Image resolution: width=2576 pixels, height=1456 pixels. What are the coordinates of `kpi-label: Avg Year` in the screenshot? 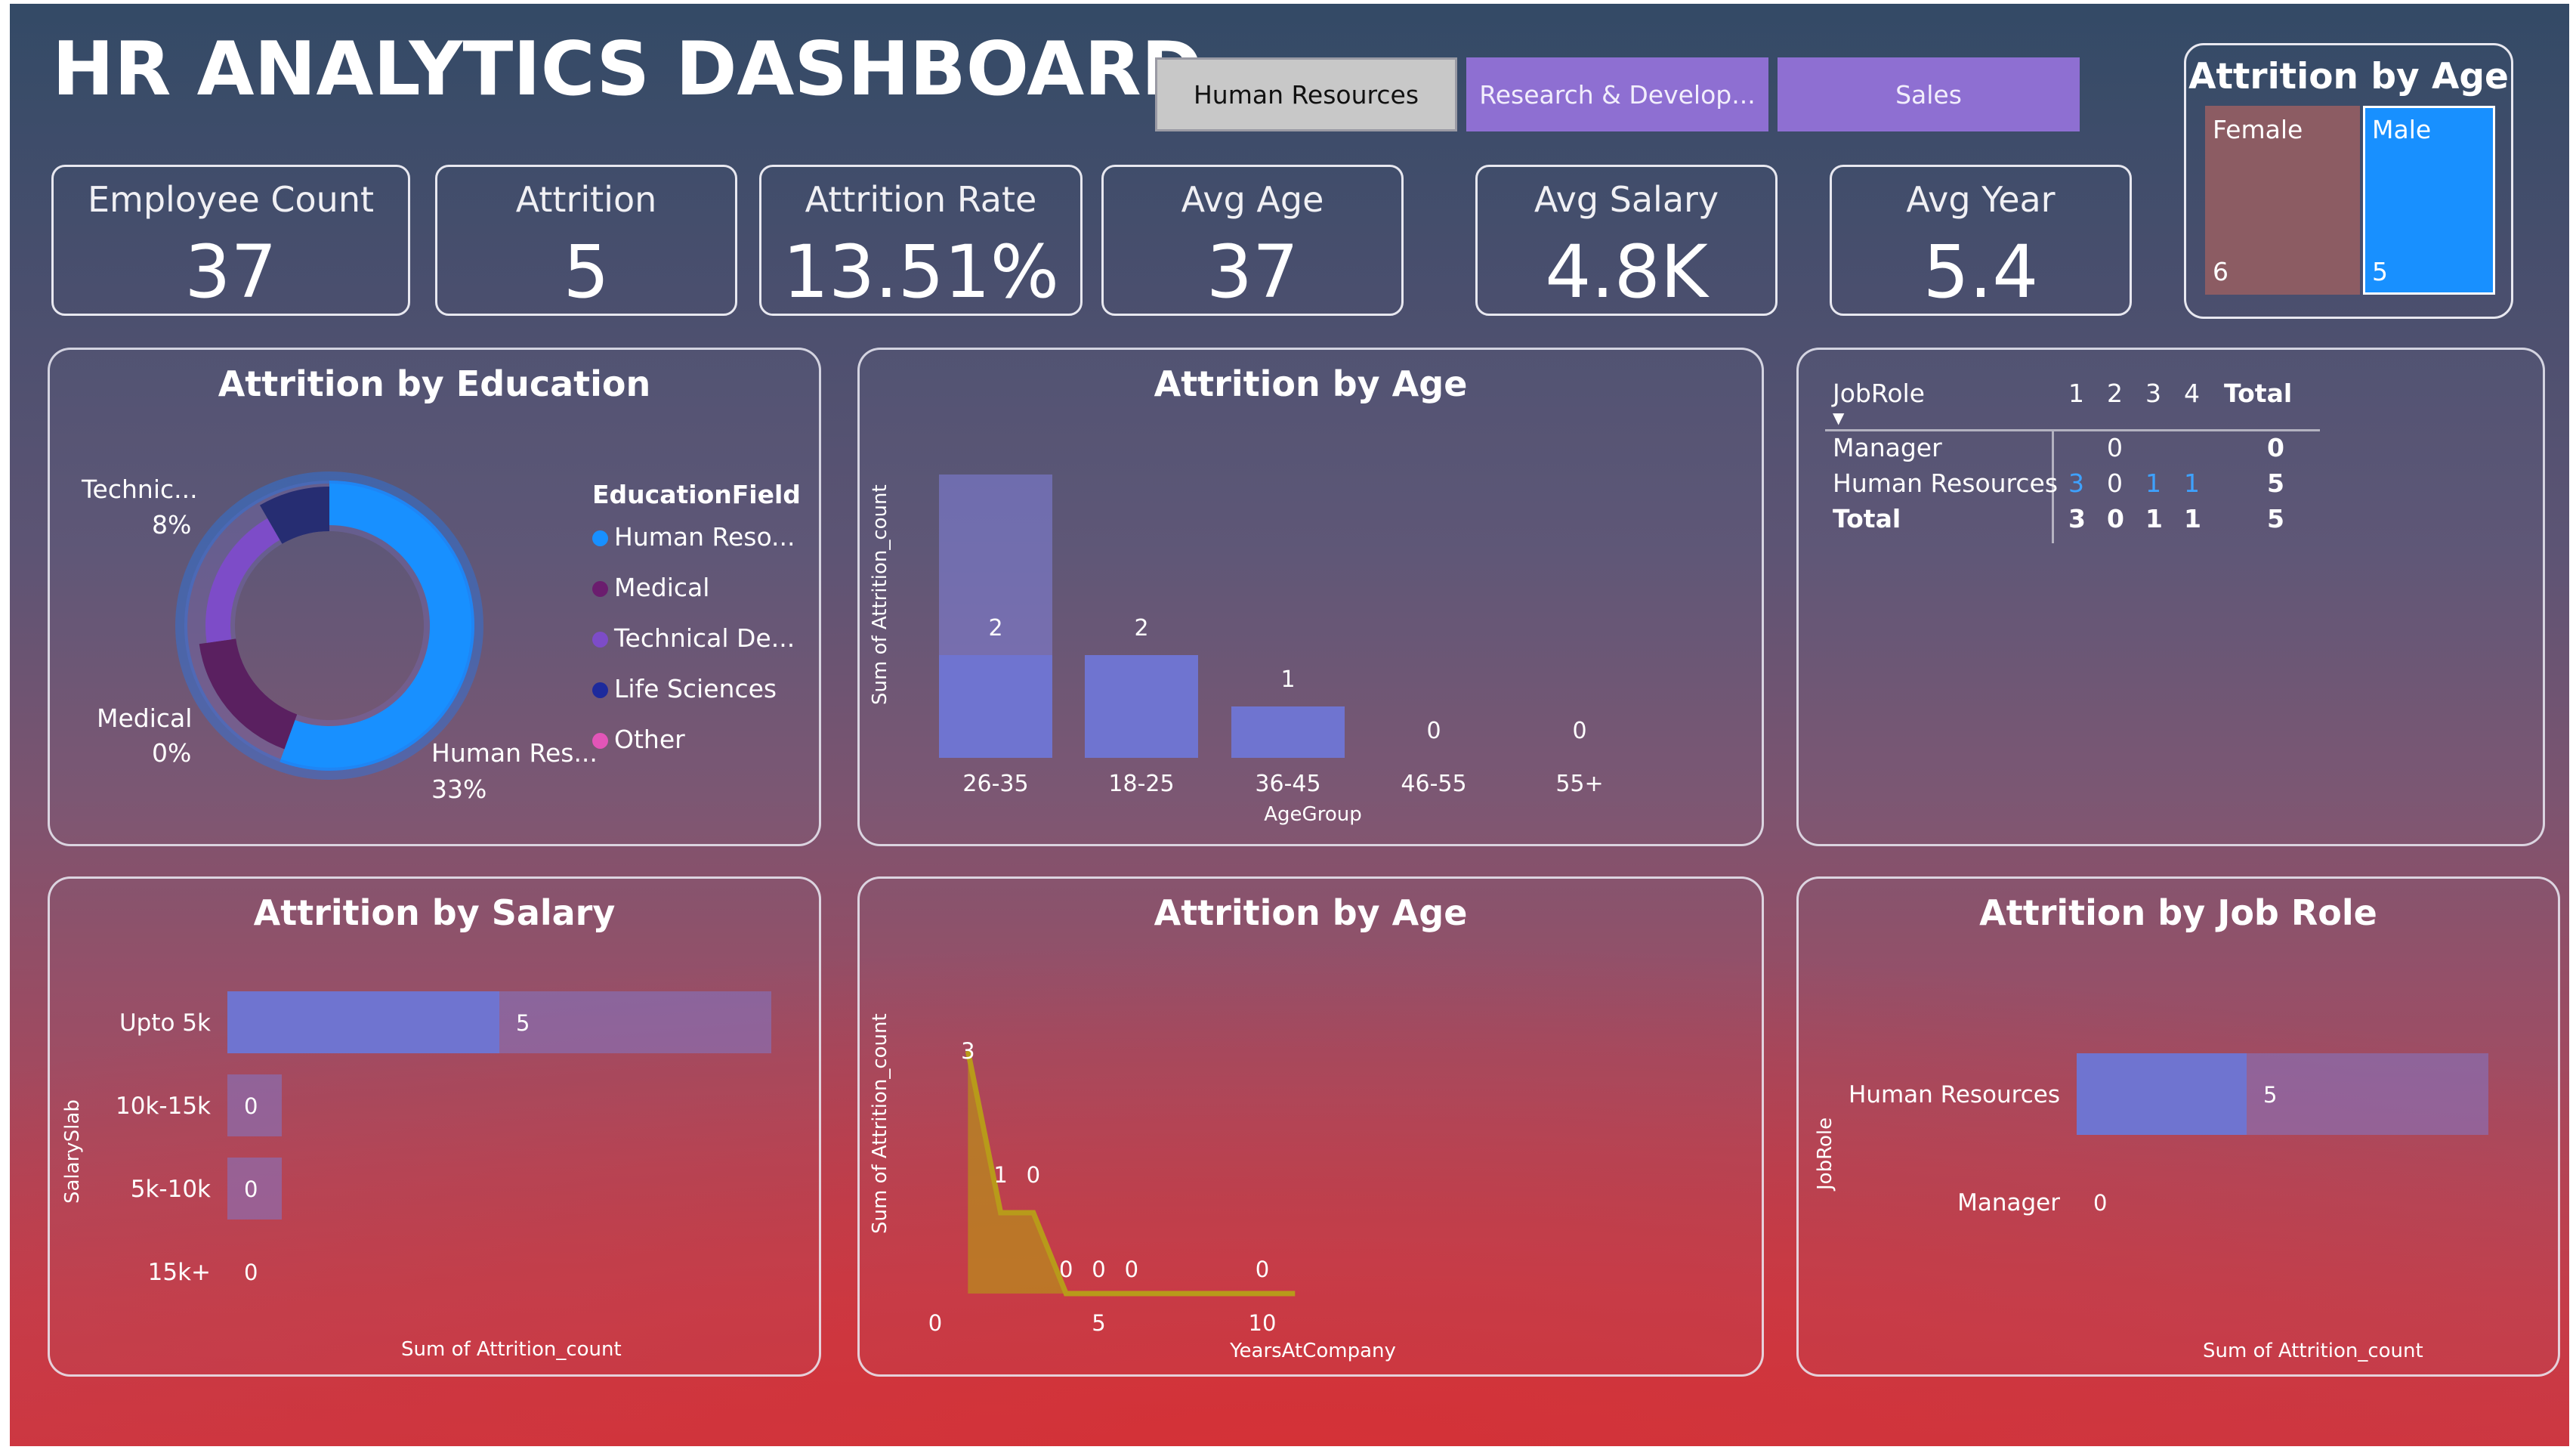 It's located at (1981, 199).